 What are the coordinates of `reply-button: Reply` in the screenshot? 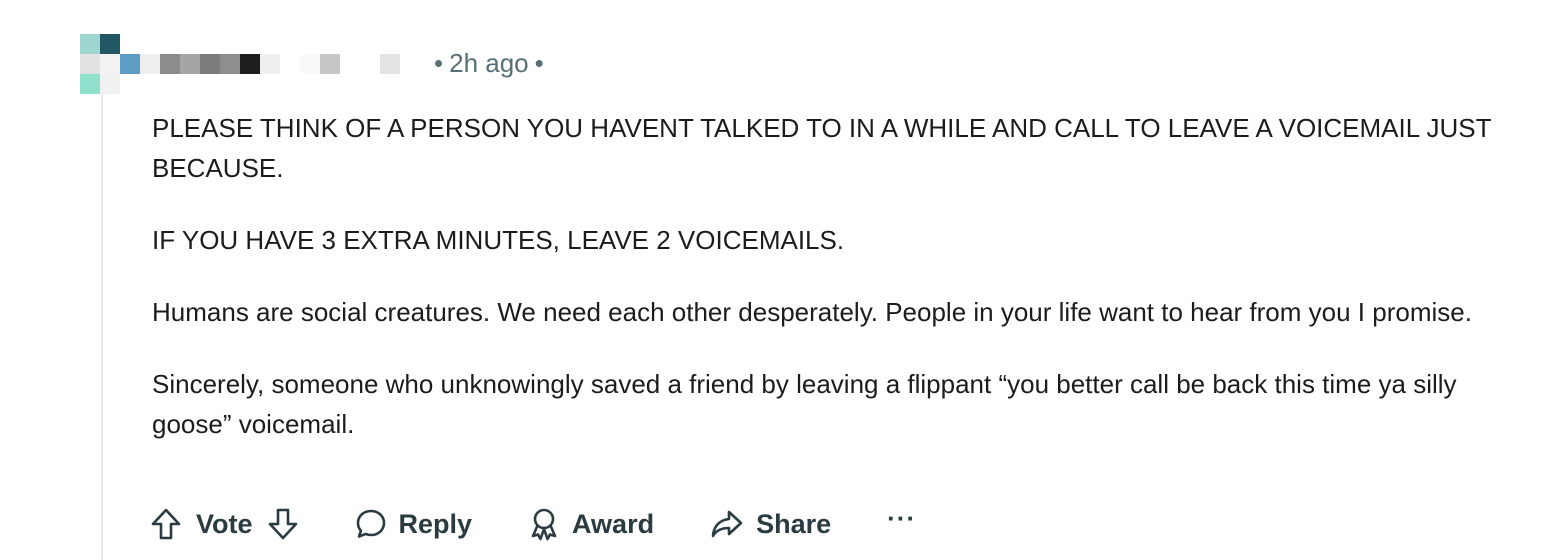 It's located at (414, 524).